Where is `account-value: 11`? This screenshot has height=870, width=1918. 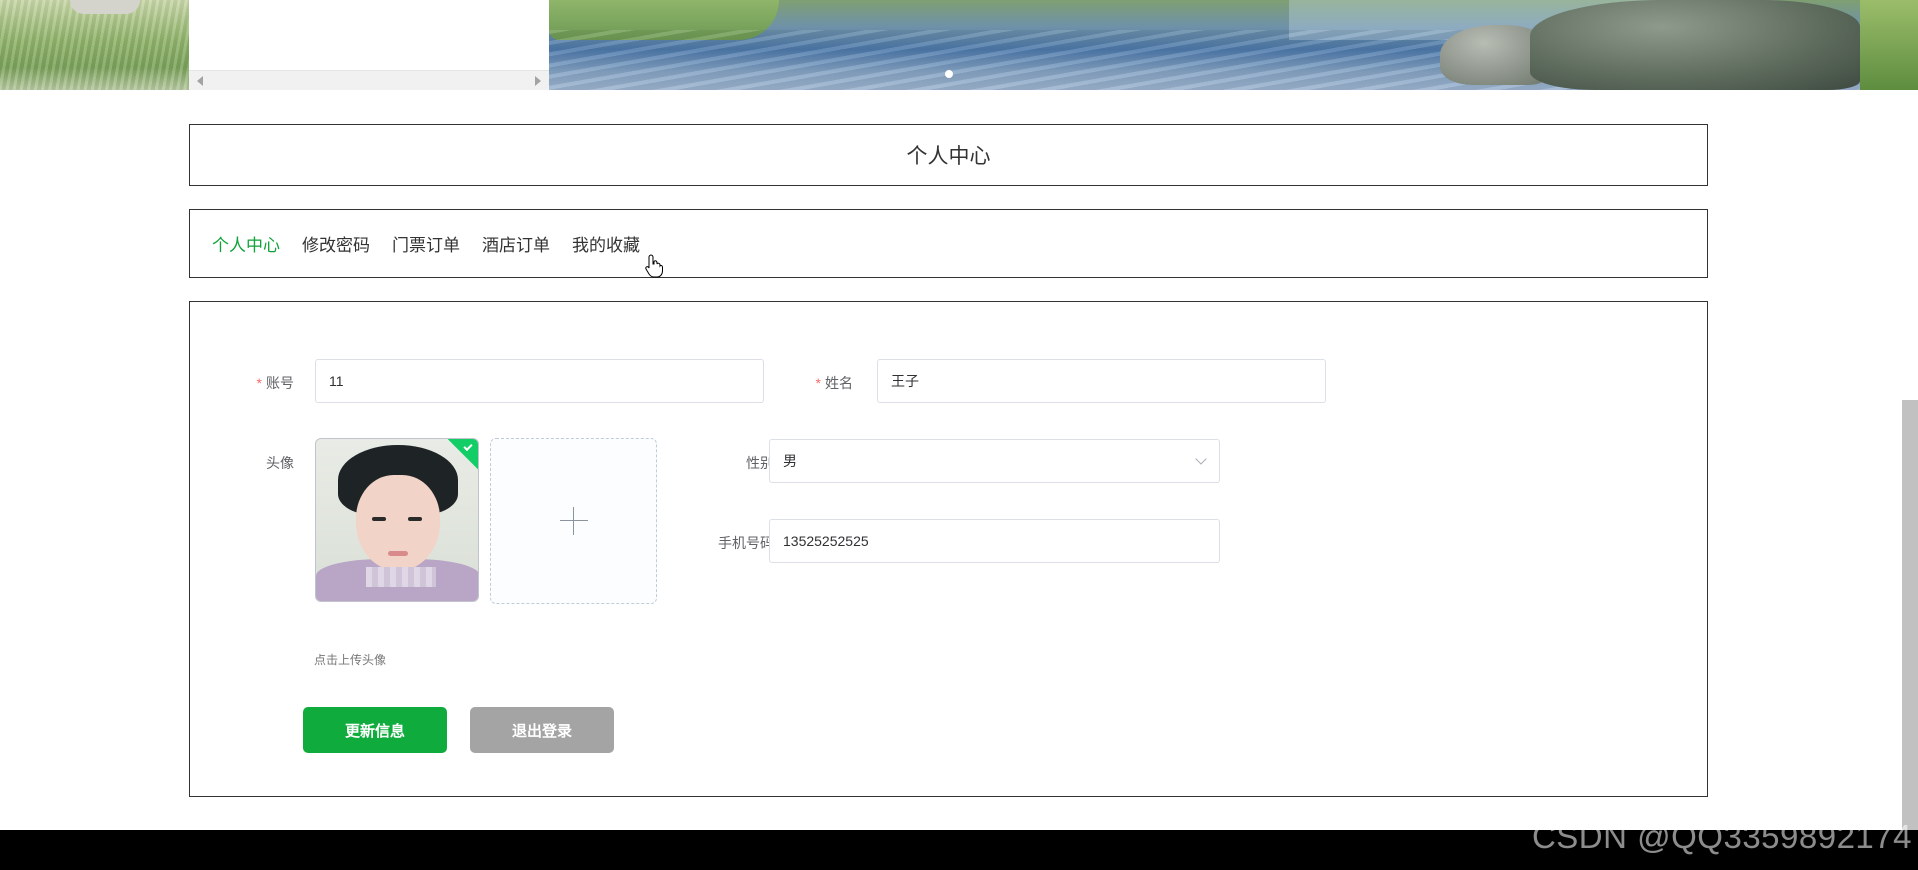 account-value: 11 is located at coordinates (336, 381).